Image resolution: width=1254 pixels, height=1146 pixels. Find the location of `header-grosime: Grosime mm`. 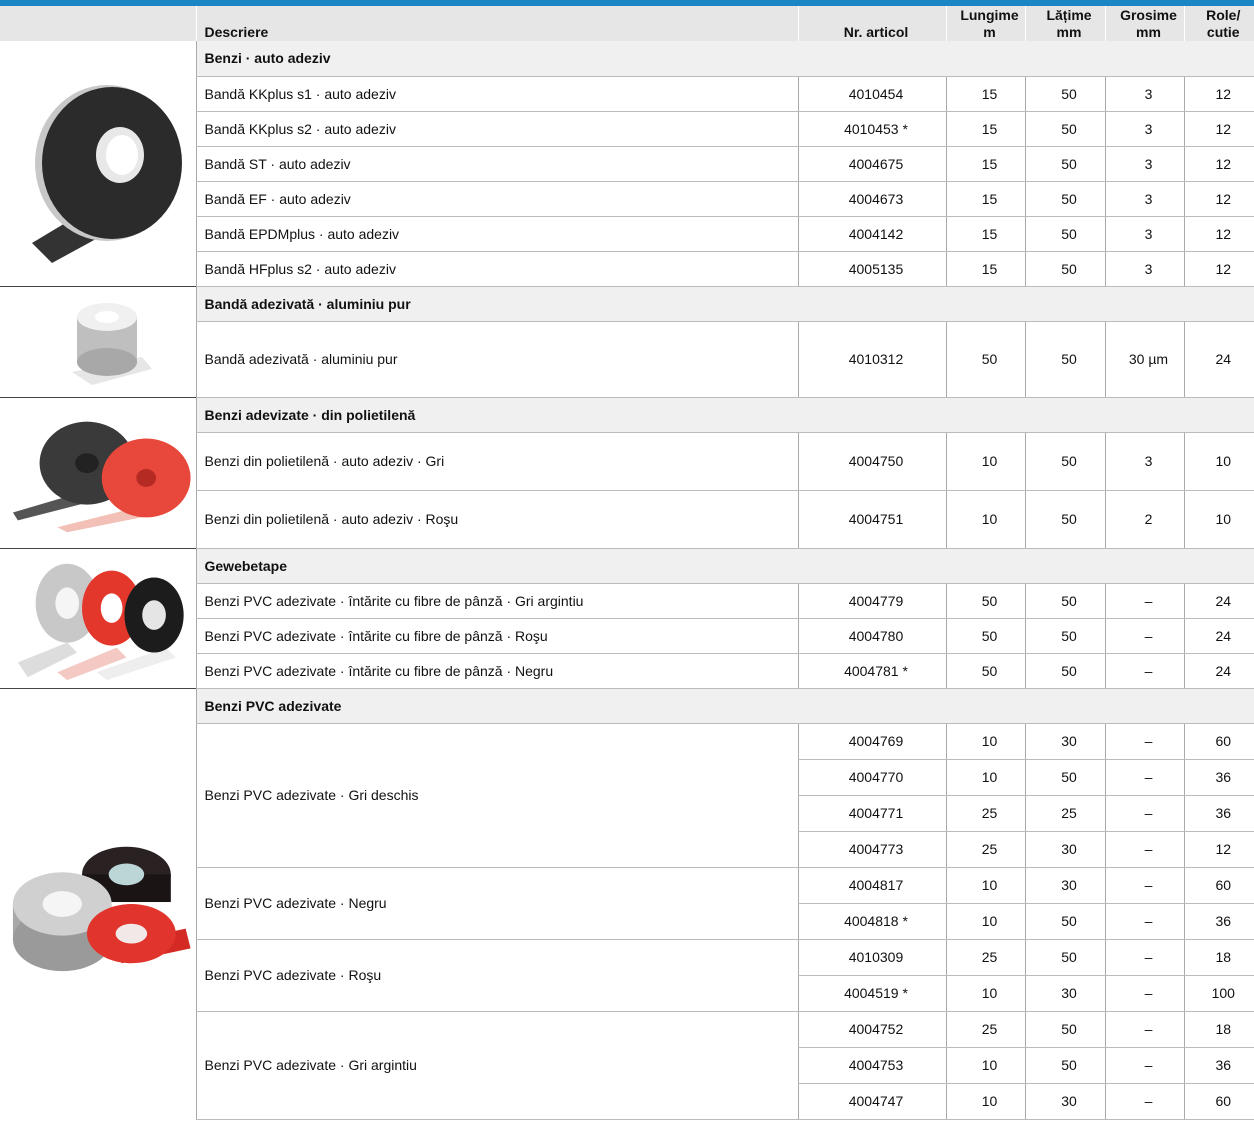

header-grosime: Grosime mm is located at coordinates (1144, 23).